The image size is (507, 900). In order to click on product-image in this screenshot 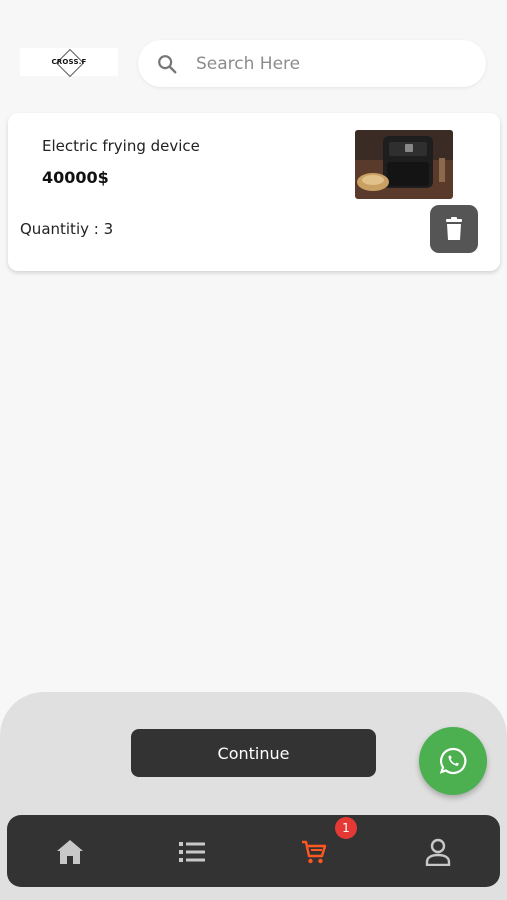, I will do `click(404, 164)`.